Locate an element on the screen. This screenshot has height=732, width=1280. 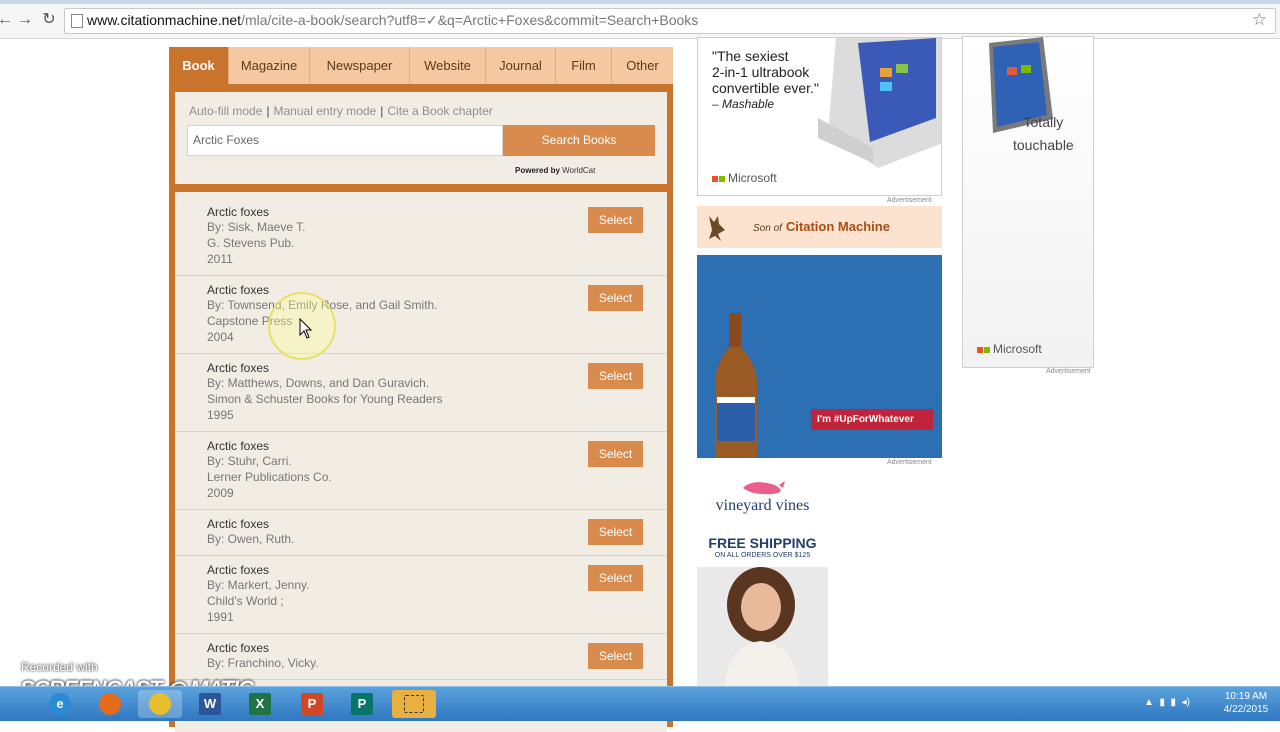
ad-tagline-line: touchable is located at coordinates (1043, 145).